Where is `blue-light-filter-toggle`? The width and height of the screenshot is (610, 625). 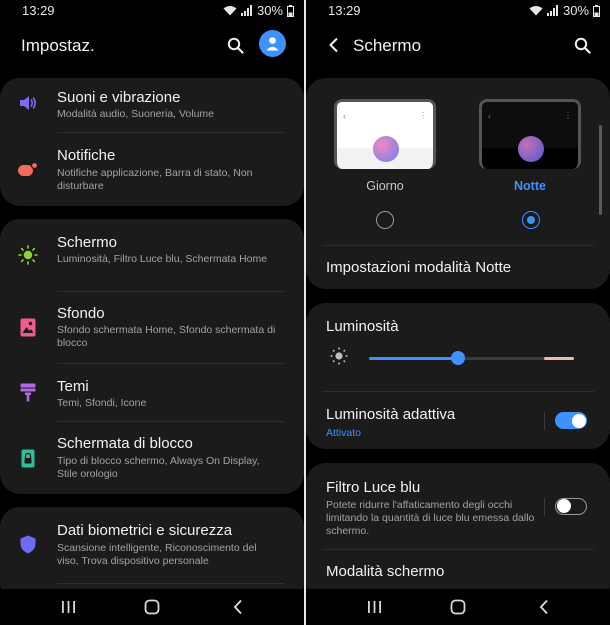
blue-light-filter-toggle is located at coordinates (571, 506).